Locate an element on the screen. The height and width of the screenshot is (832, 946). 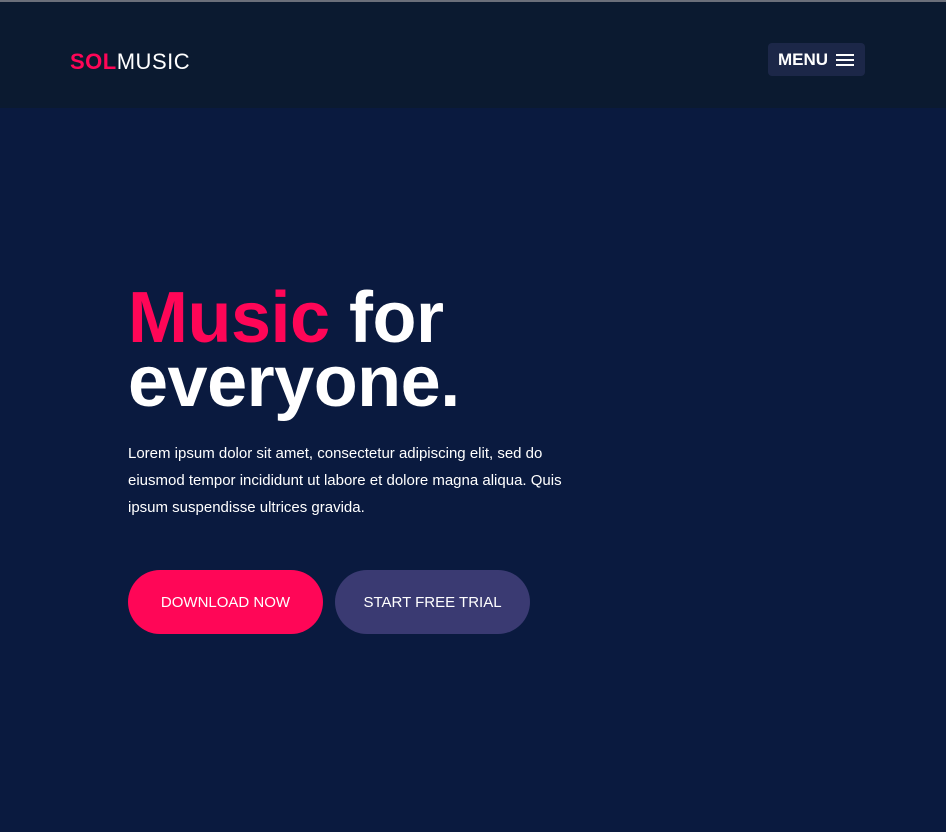
logo-part-music: MUSIC is located at coordinates (153, 61).